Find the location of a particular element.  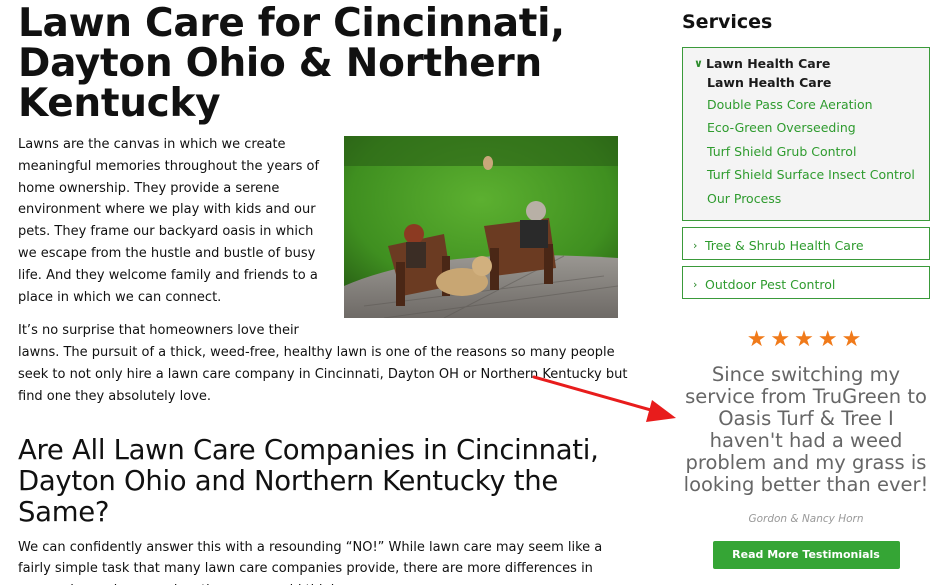

services-group-tree-shrub: › Tree & Shrub Health Care is located at coordinates (806, 244).